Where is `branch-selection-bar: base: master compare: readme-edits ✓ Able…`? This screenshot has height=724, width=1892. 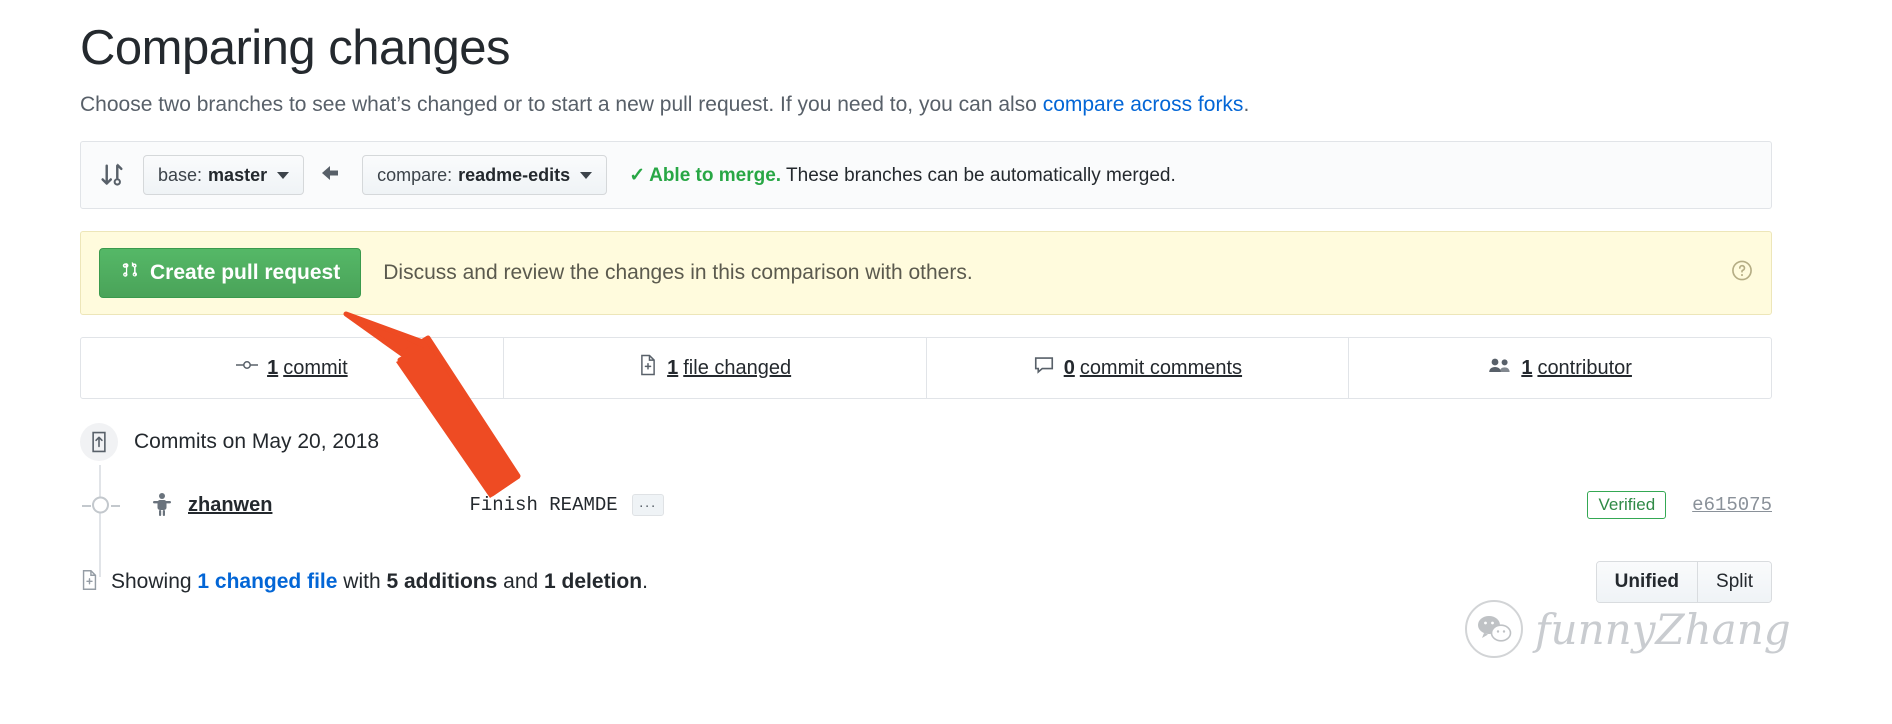
branch-selection-bar: base: master compare: readme-edits ✓ Able… is located at coordinates (926, 175).